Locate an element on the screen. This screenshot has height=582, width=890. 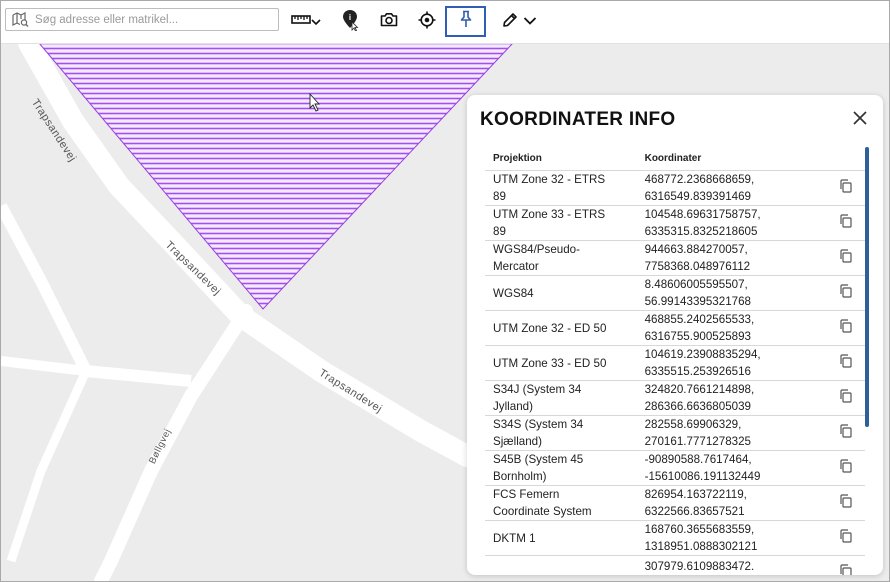
coordinate-cell: 944663.884270057, 7758368.048976112 is located at coordinates (731, 258).